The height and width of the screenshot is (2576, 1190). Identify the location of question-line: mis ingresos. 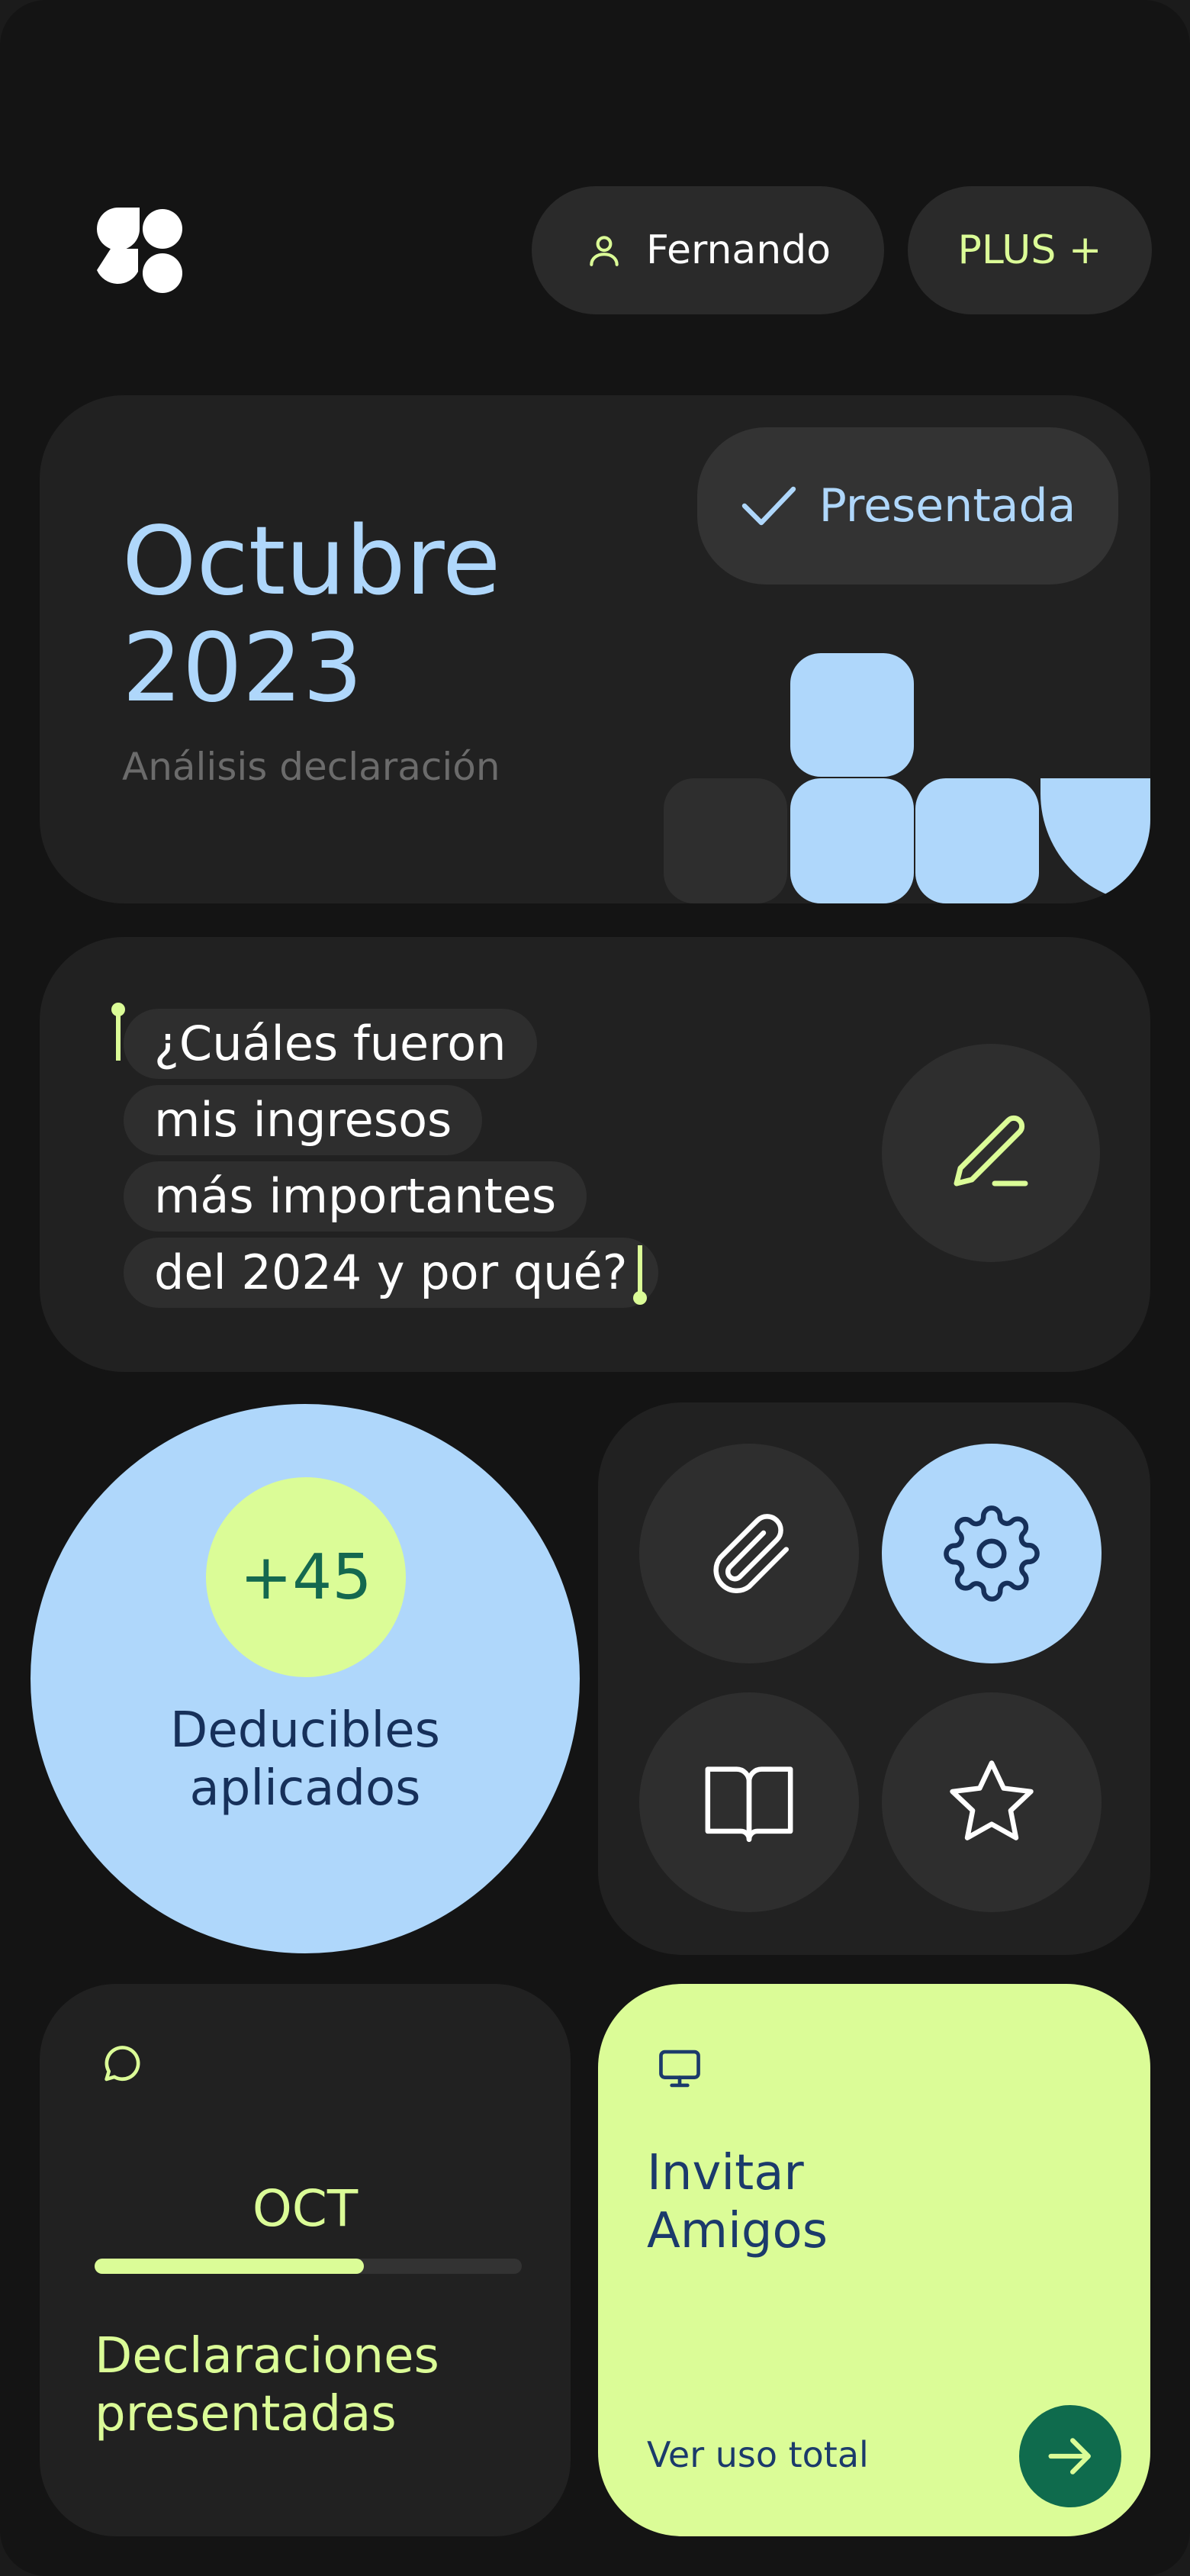
(303, 1120).